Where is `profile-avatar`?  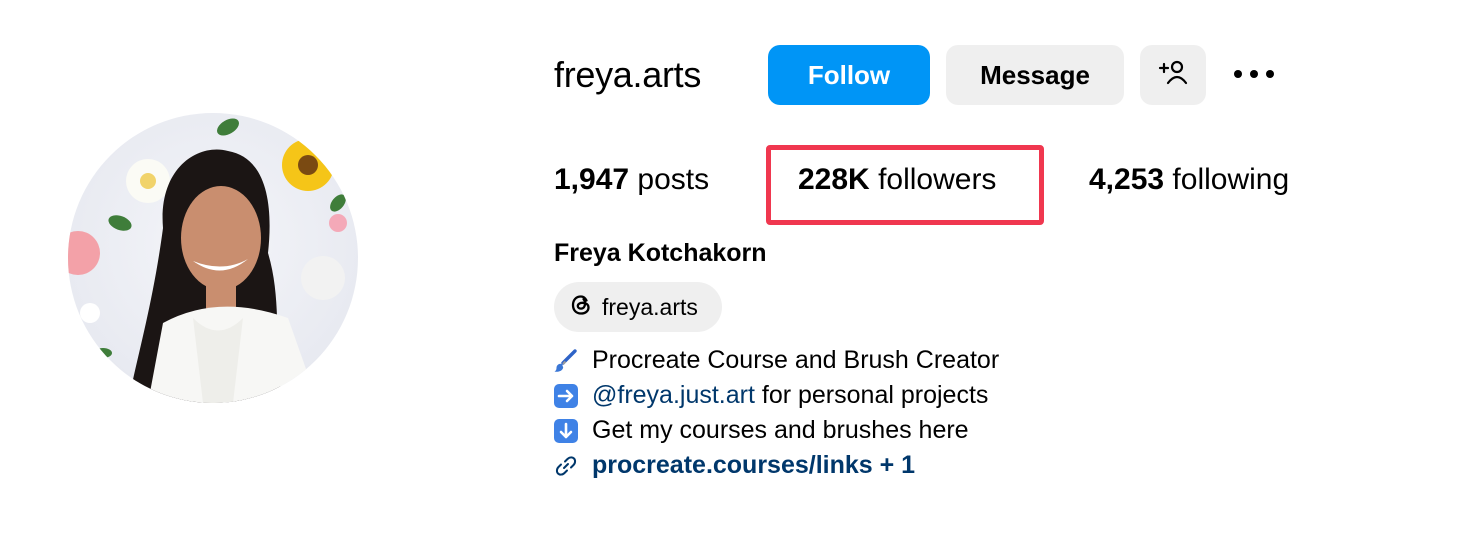
profile-avatar is located at coordinates (213, 258).